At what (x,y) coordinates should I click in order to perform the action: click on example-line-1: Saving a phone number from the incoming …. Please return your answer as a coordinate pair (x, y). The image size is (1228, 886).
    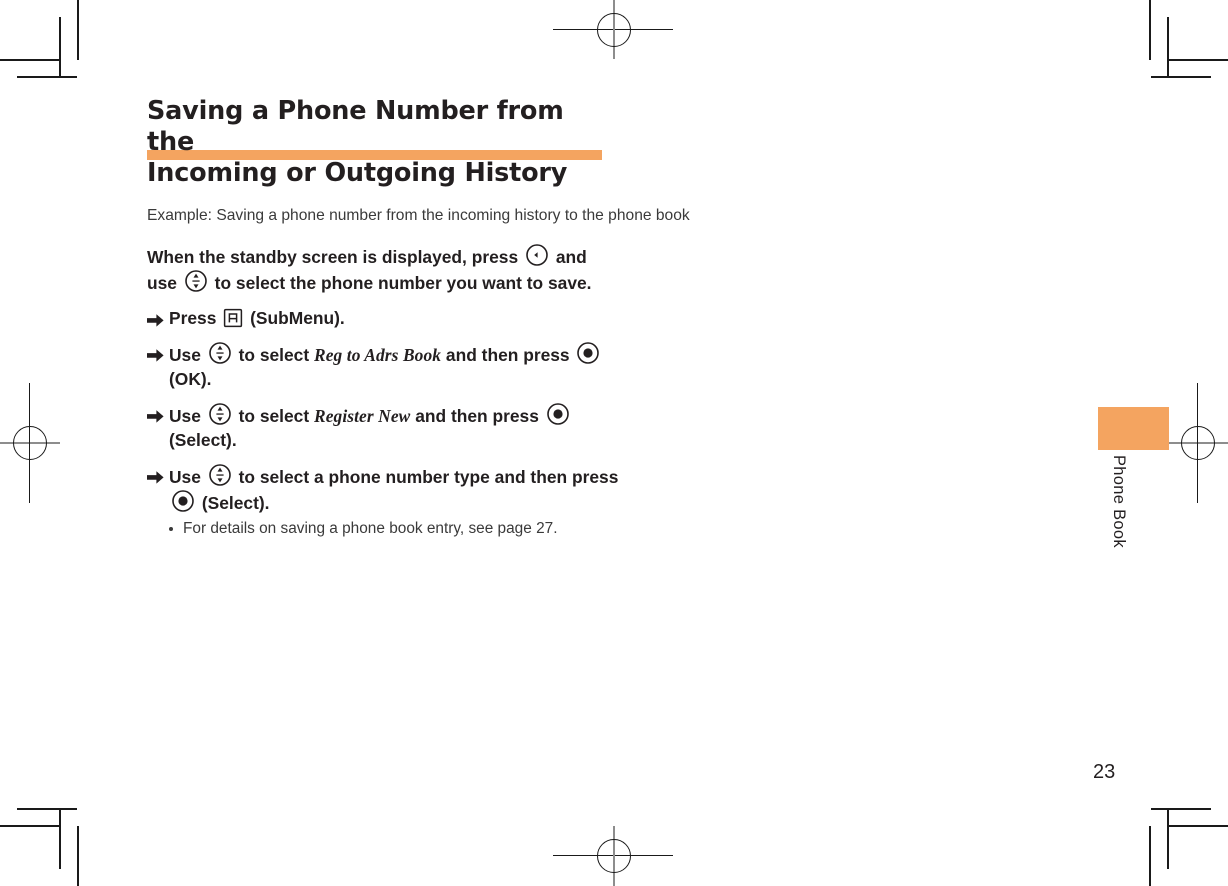
    Looking at the image, I should click on (388, 215).